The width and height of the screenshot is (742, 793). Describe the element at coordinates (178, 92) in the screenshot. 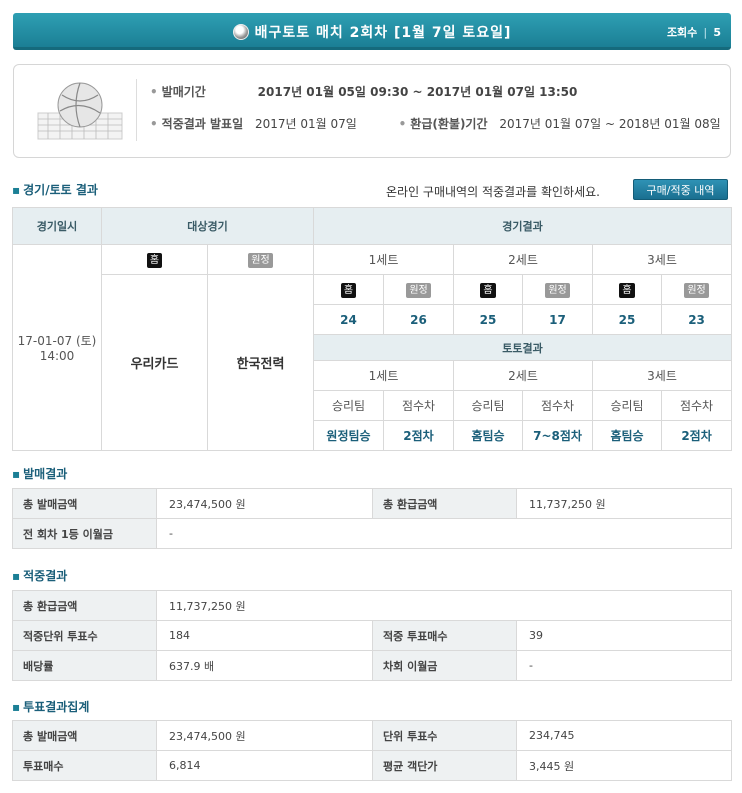

I see `sale-period-label: 발매기간` at that location.